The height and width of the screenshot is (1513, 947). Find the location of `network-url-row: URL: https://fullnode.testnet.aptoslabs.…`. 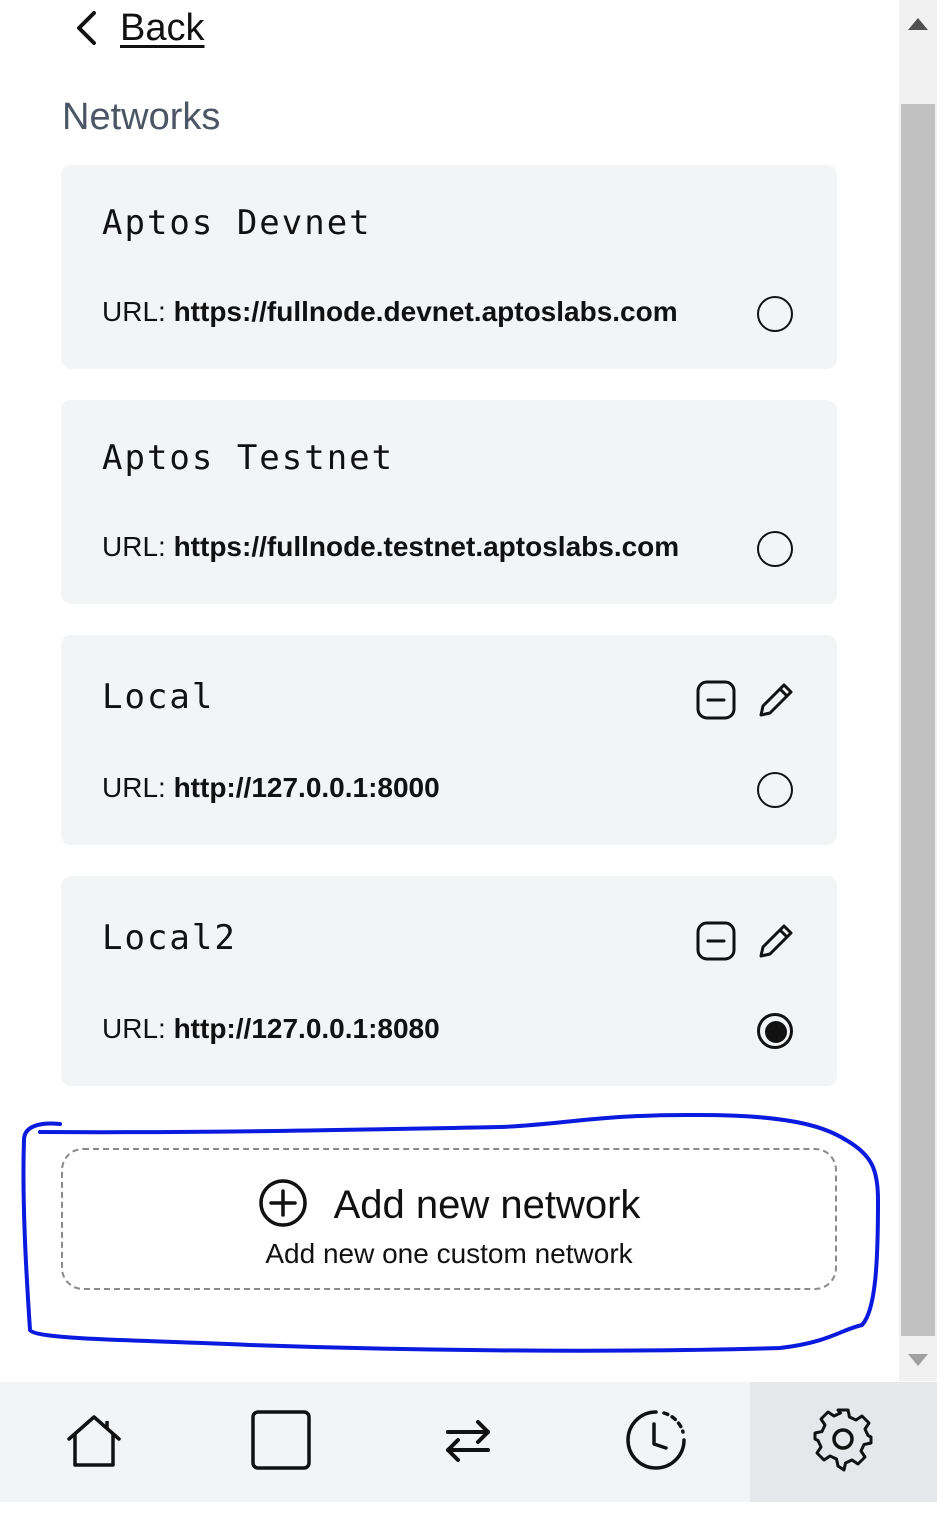

network-url-row: URL: https://fullnode.testnet.aptoslabs.… is located at coordinates (390, 547).